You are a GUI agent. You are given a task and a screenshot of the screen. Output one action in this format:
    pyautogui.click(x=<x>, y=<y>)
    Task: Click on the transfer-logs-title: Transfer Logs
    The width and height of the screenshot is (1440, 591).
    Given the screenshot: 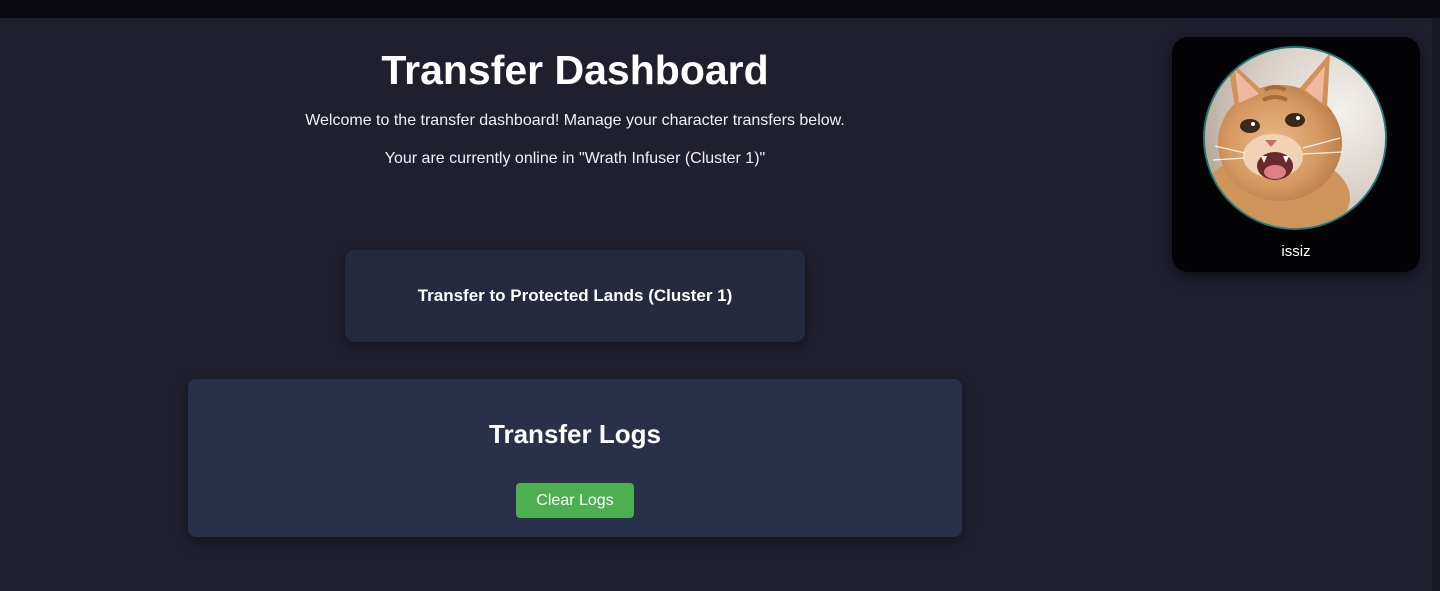 What is the action you would take?
    pyautogui.click(x=575, y=434)
    